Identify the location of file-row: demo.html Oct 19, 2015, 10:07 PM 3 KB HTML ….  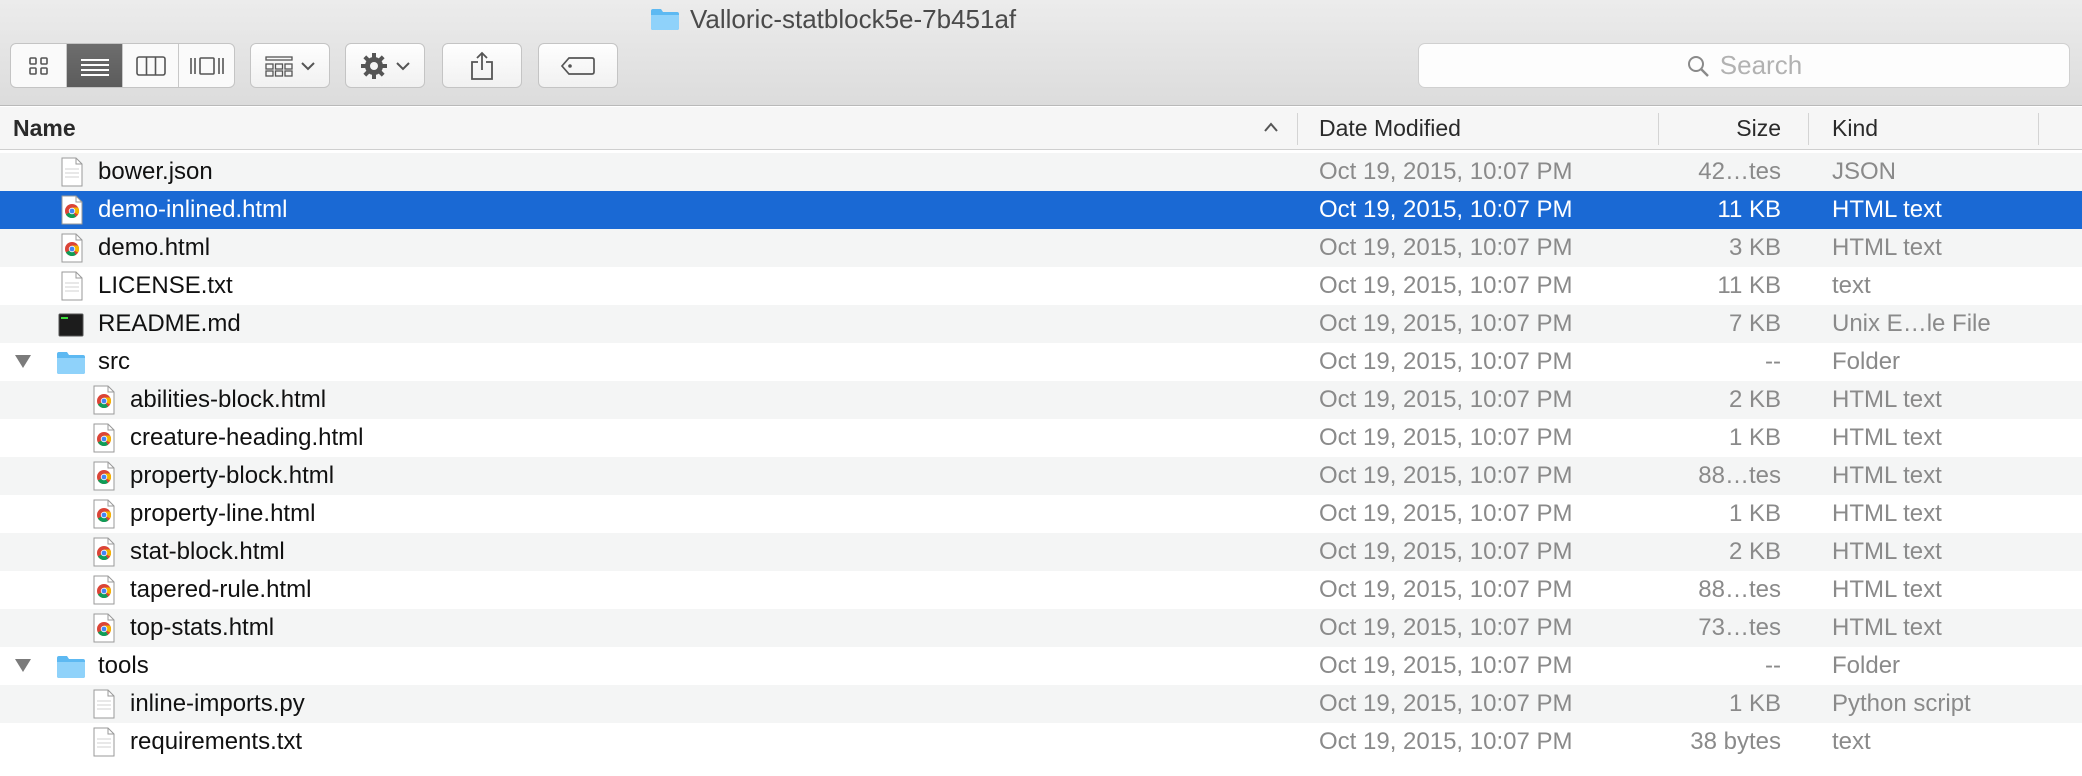
(1041, 248).